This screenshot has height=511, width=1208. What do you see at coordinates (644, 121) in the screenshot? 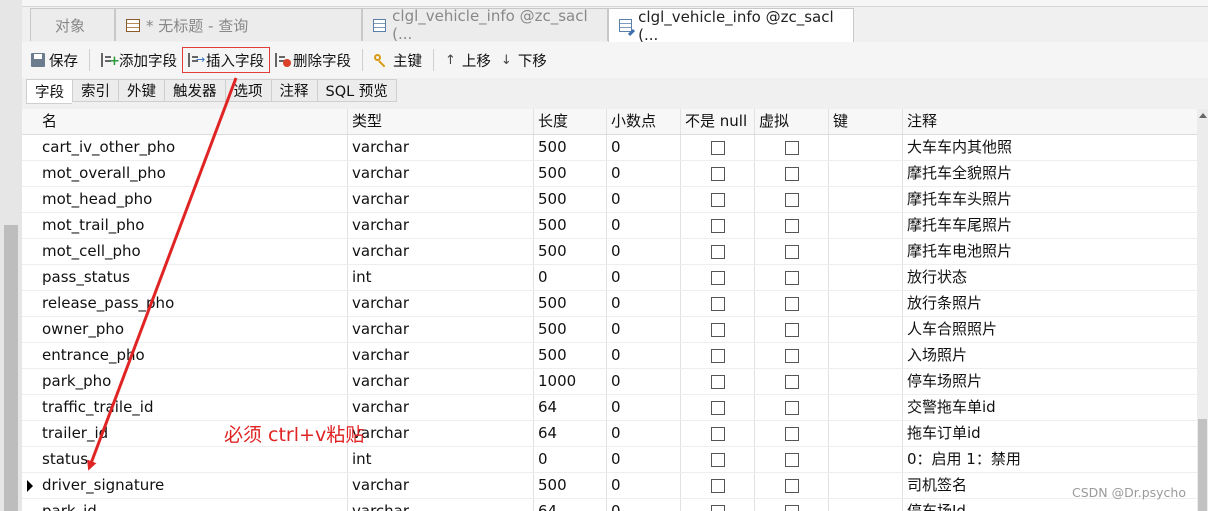
I see `column-header-decimals: 小数点` at bounding box center [644, 121].